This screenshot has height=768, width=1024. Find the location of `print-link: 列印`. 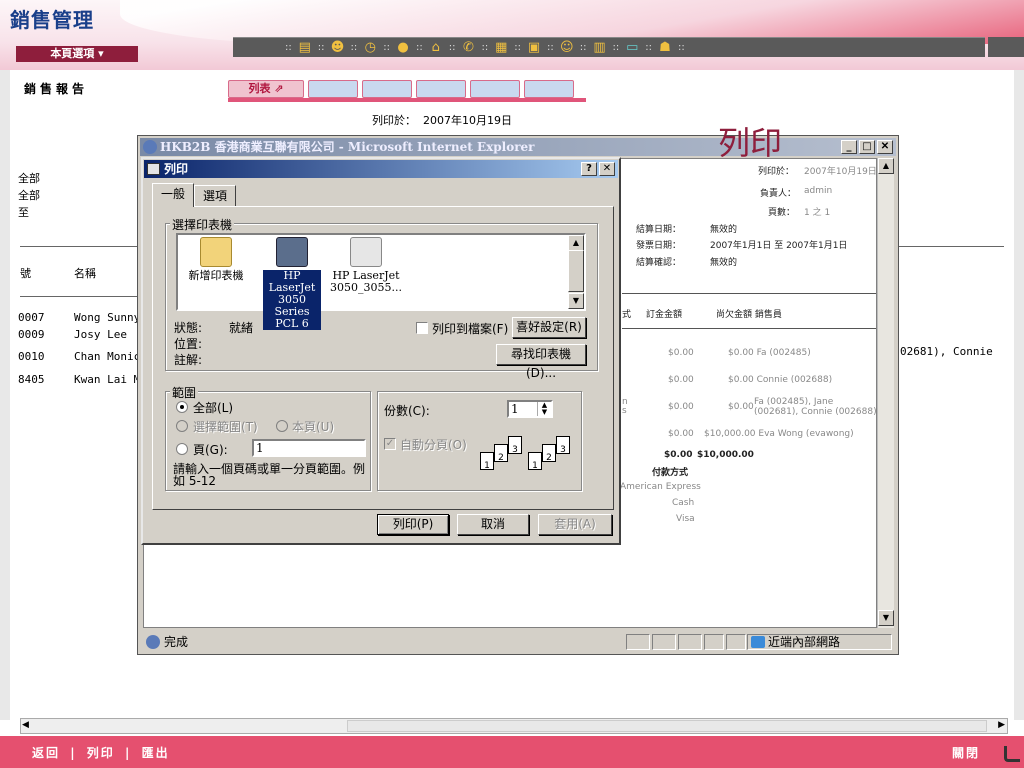

print-link: 列印 is located at coordinates (101, 753).